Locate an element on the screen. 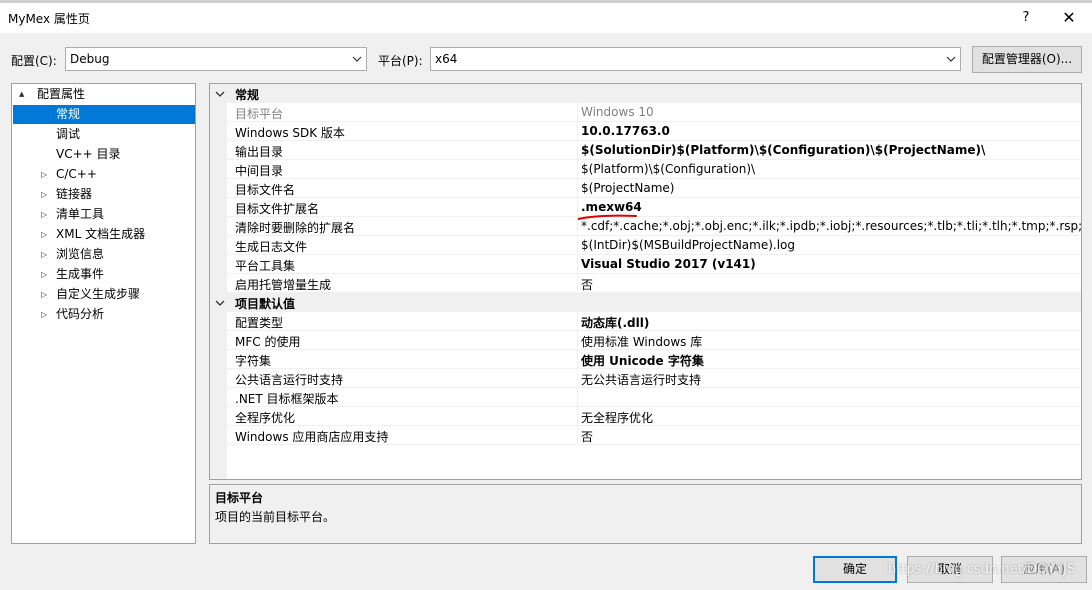 The height and width of the screenshot is (590, 1092). property-row-clr-support: 公共语言运行时支持 无公共语言运行时支持 is located at coordinates (645, 378).